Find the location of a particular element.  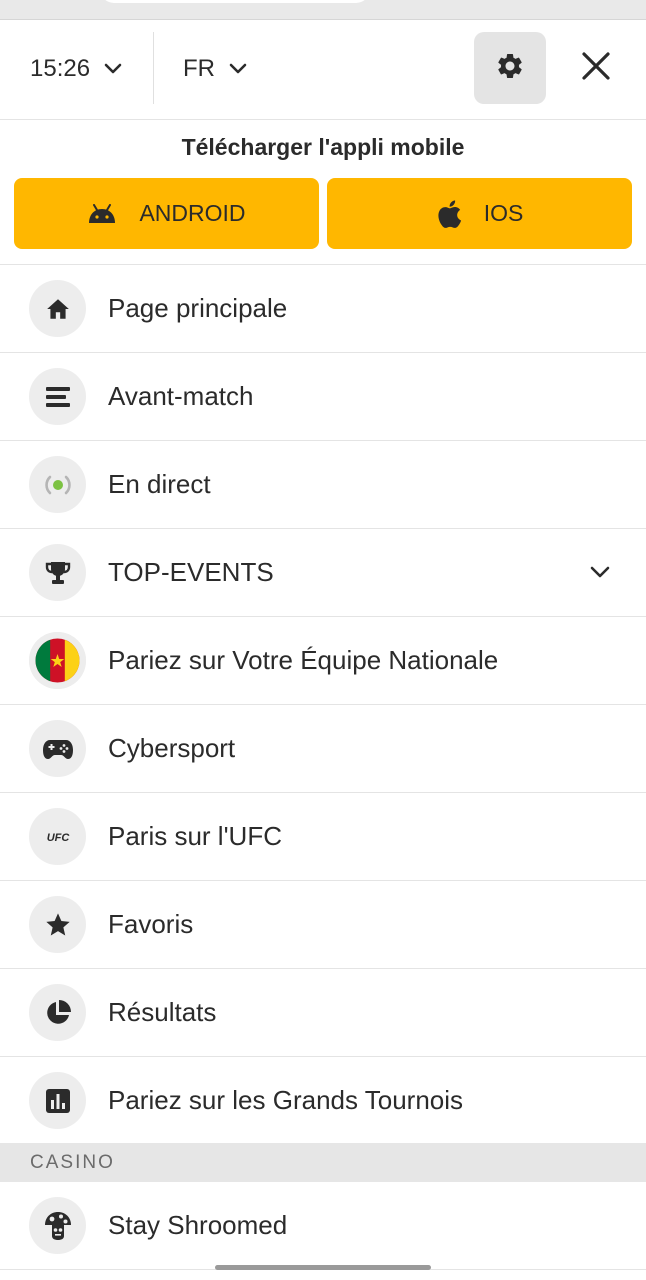

android-download-button: ANDROID is located at coordinates (166, 213).